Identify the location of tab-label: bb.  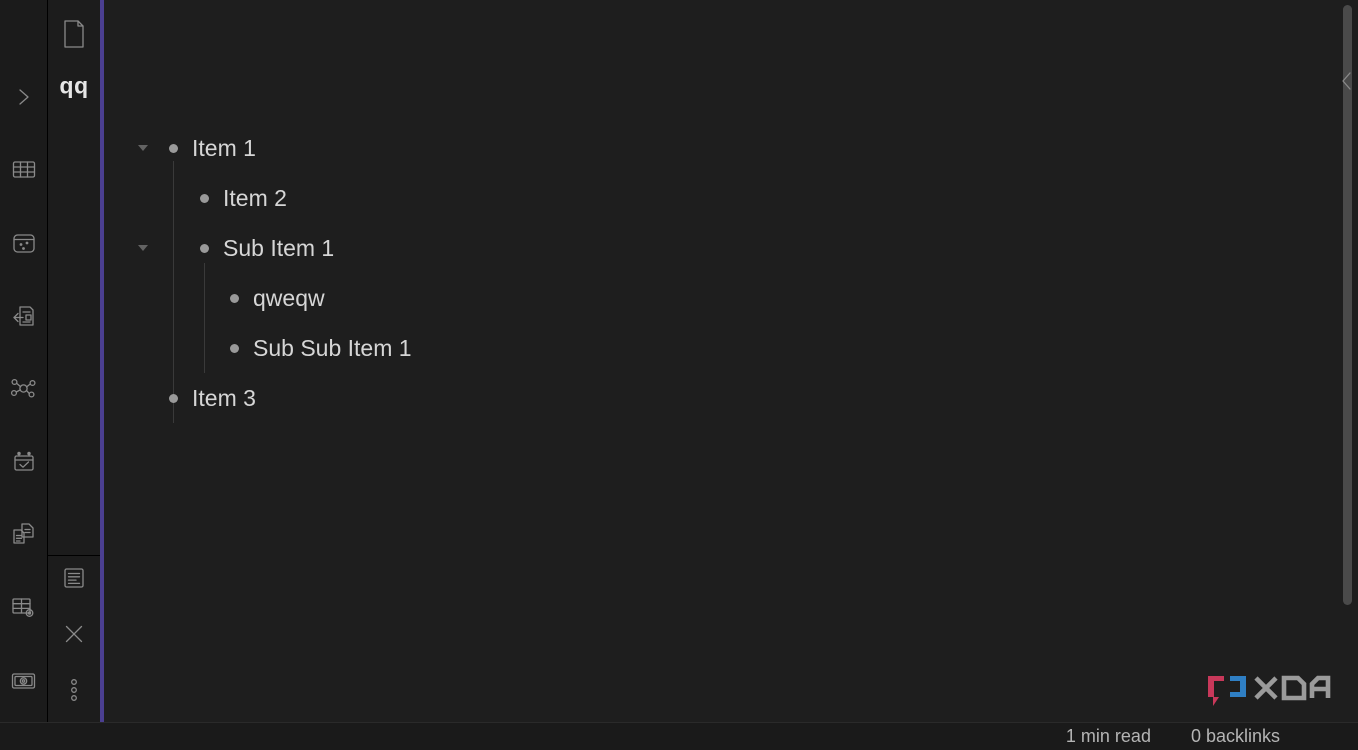
(74, 88).